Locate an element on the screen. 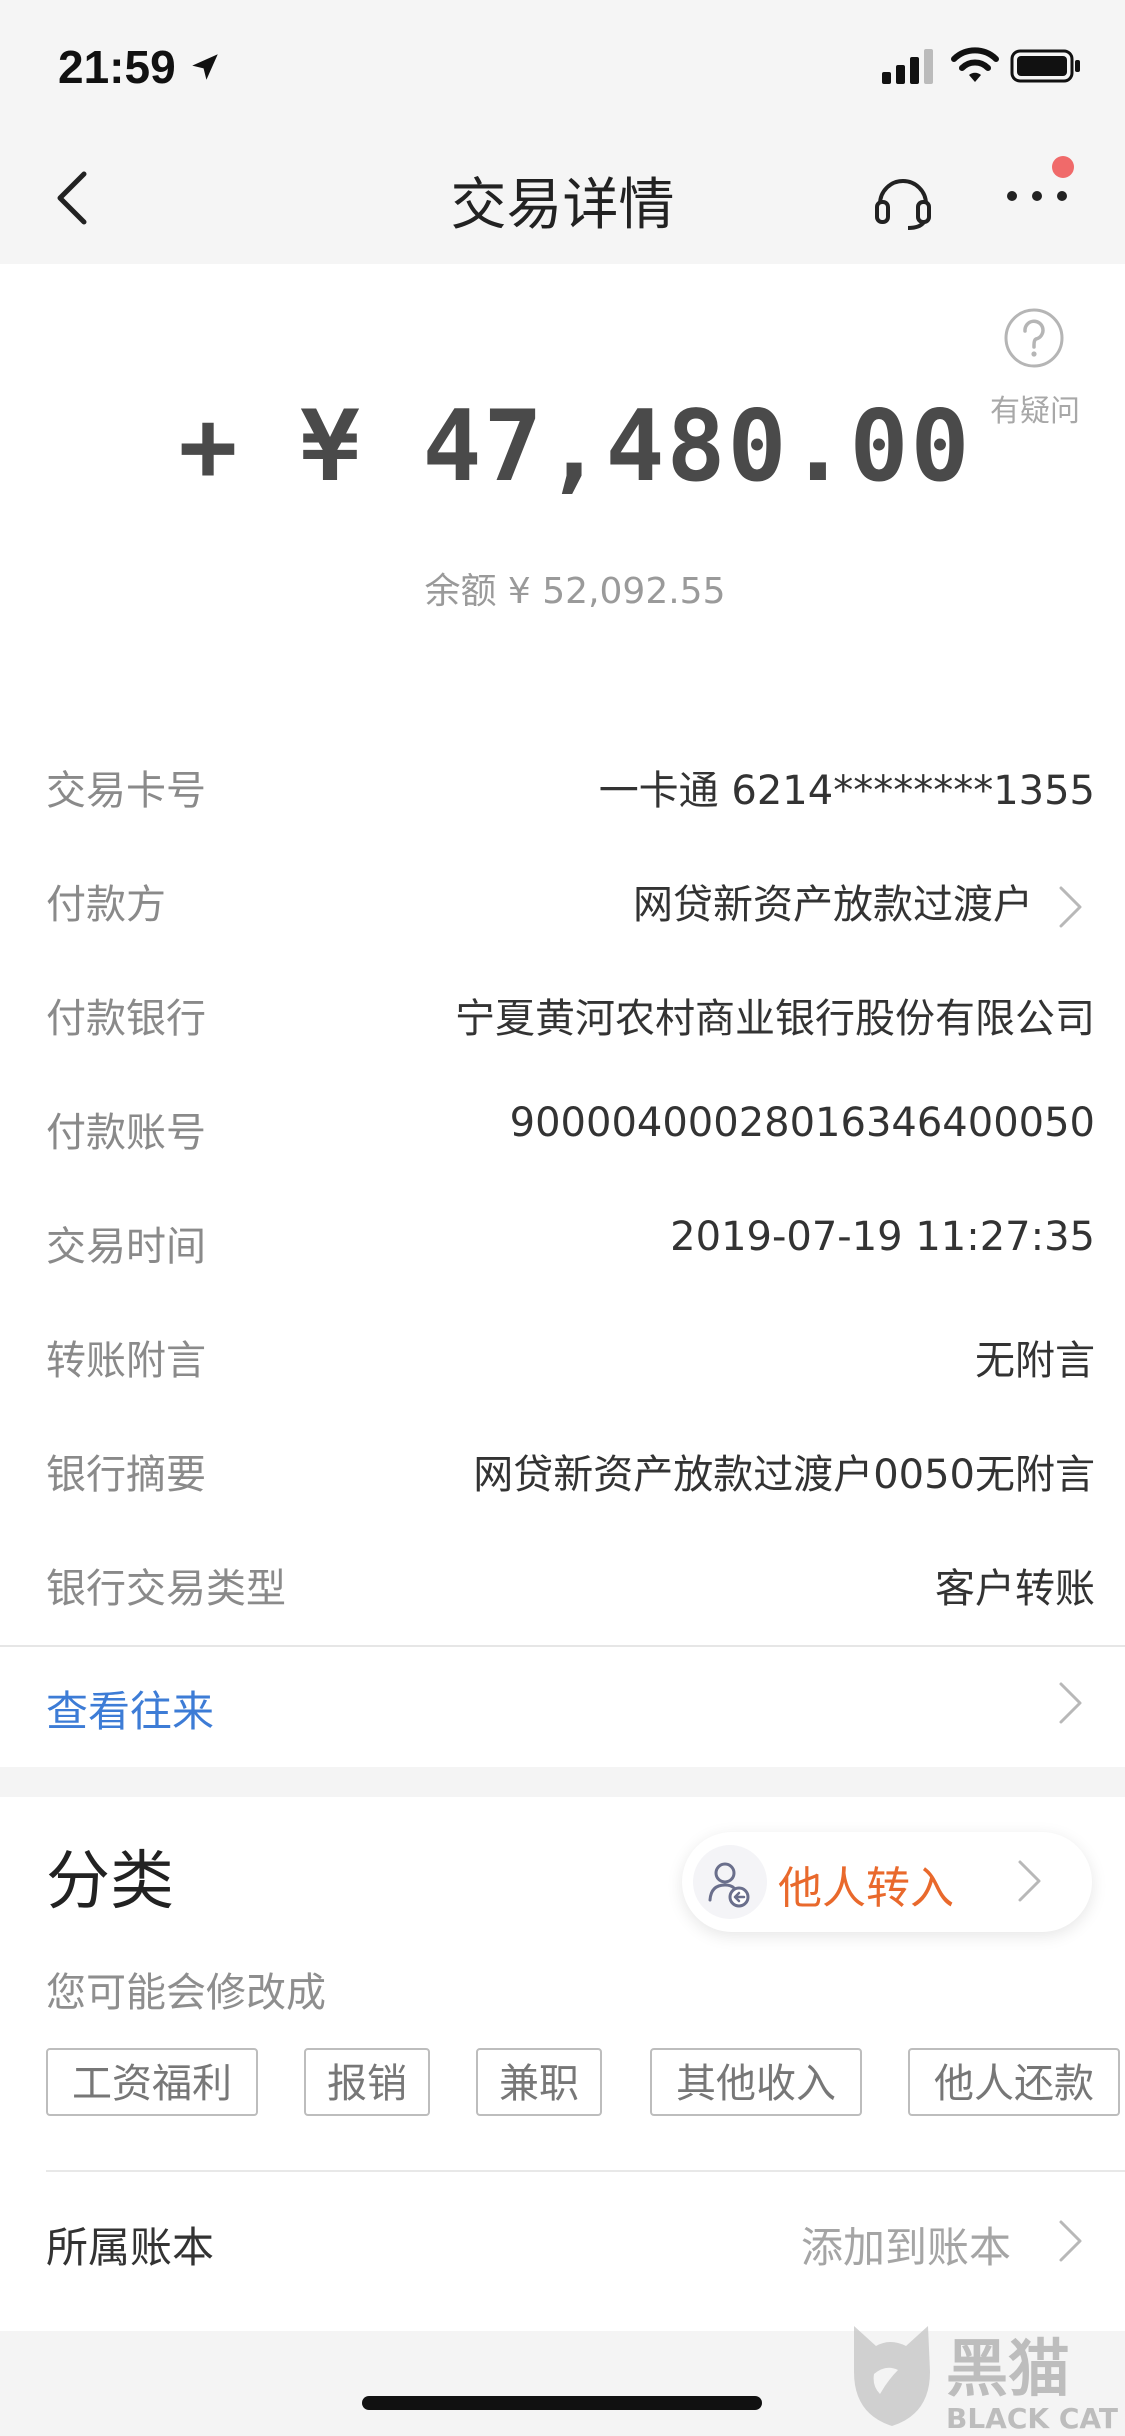  detail-label: 交易时间 is located at coordinates (126, 1247).